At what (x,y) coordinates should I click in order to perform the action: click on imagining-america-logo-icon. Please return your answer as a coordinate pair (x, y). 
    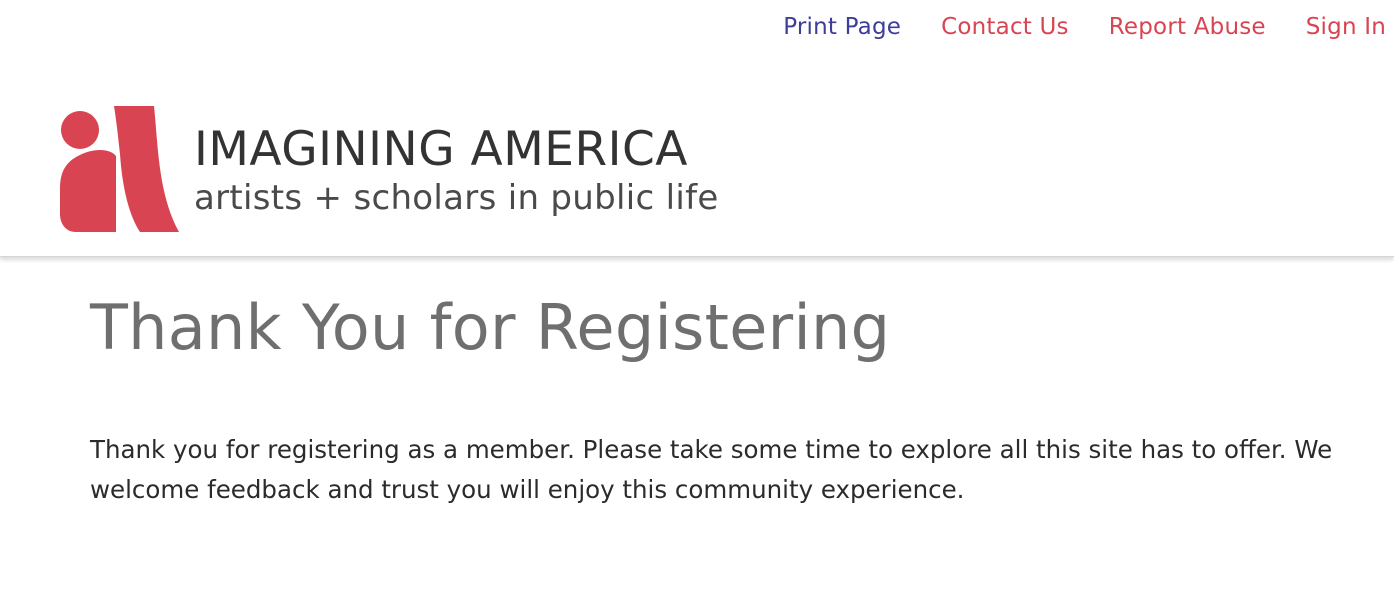
    Looking at the image, I should click on (119, 169).